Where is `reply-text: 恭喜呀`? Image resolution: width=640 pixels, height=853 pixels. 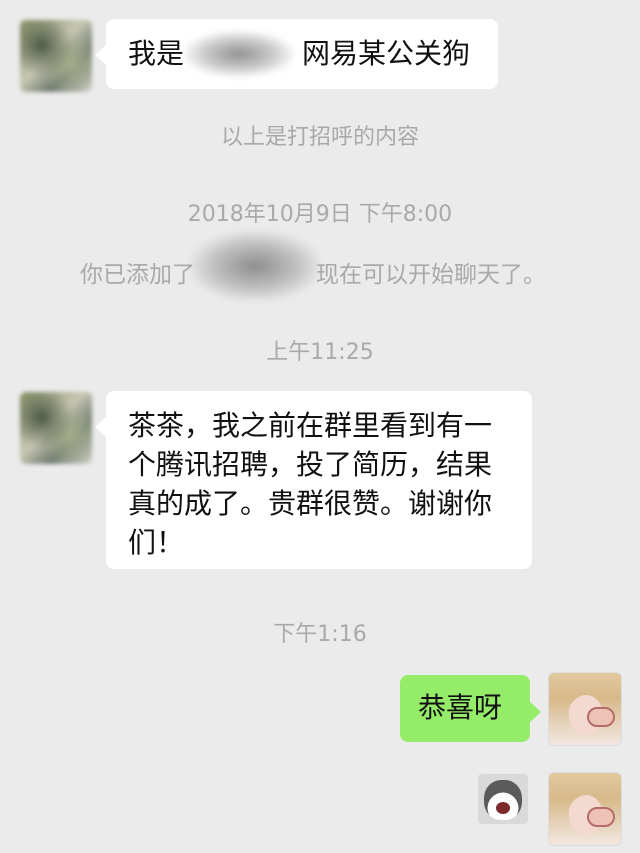 reply-text: 恭喜呀 is located at coordinates (460, 707).